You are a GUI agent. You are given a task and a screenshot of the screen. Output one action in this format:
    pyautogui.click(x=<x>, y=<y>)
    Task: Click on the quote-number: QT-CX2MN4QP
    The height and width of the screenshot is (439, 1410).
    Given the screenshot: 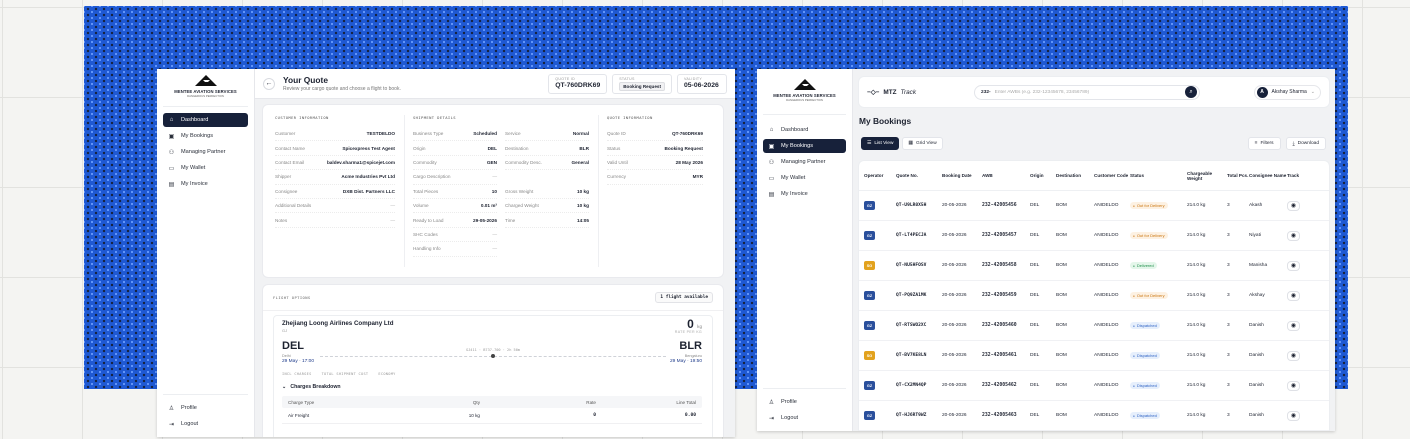 What is the action you would take?
    pyautogui.click(x=919, y=385)
    